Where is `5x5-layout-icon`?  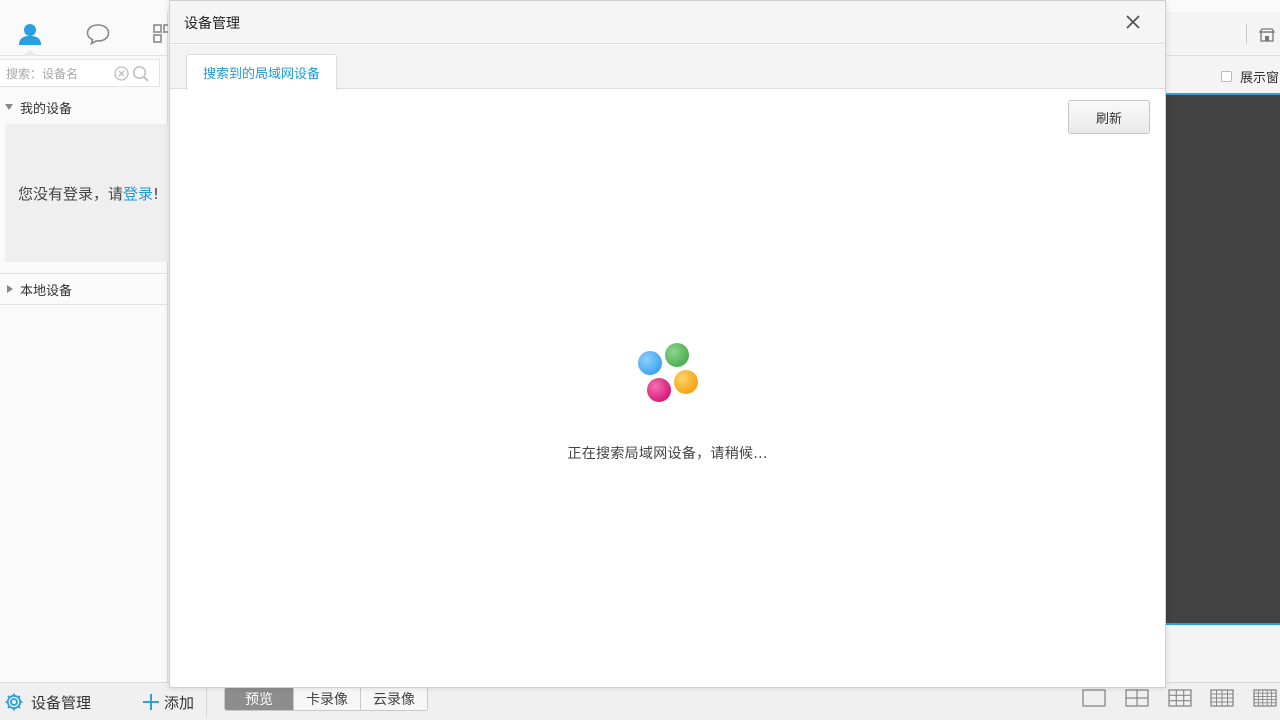
5x5-layout-icon is located at coordinates (1265, 698).